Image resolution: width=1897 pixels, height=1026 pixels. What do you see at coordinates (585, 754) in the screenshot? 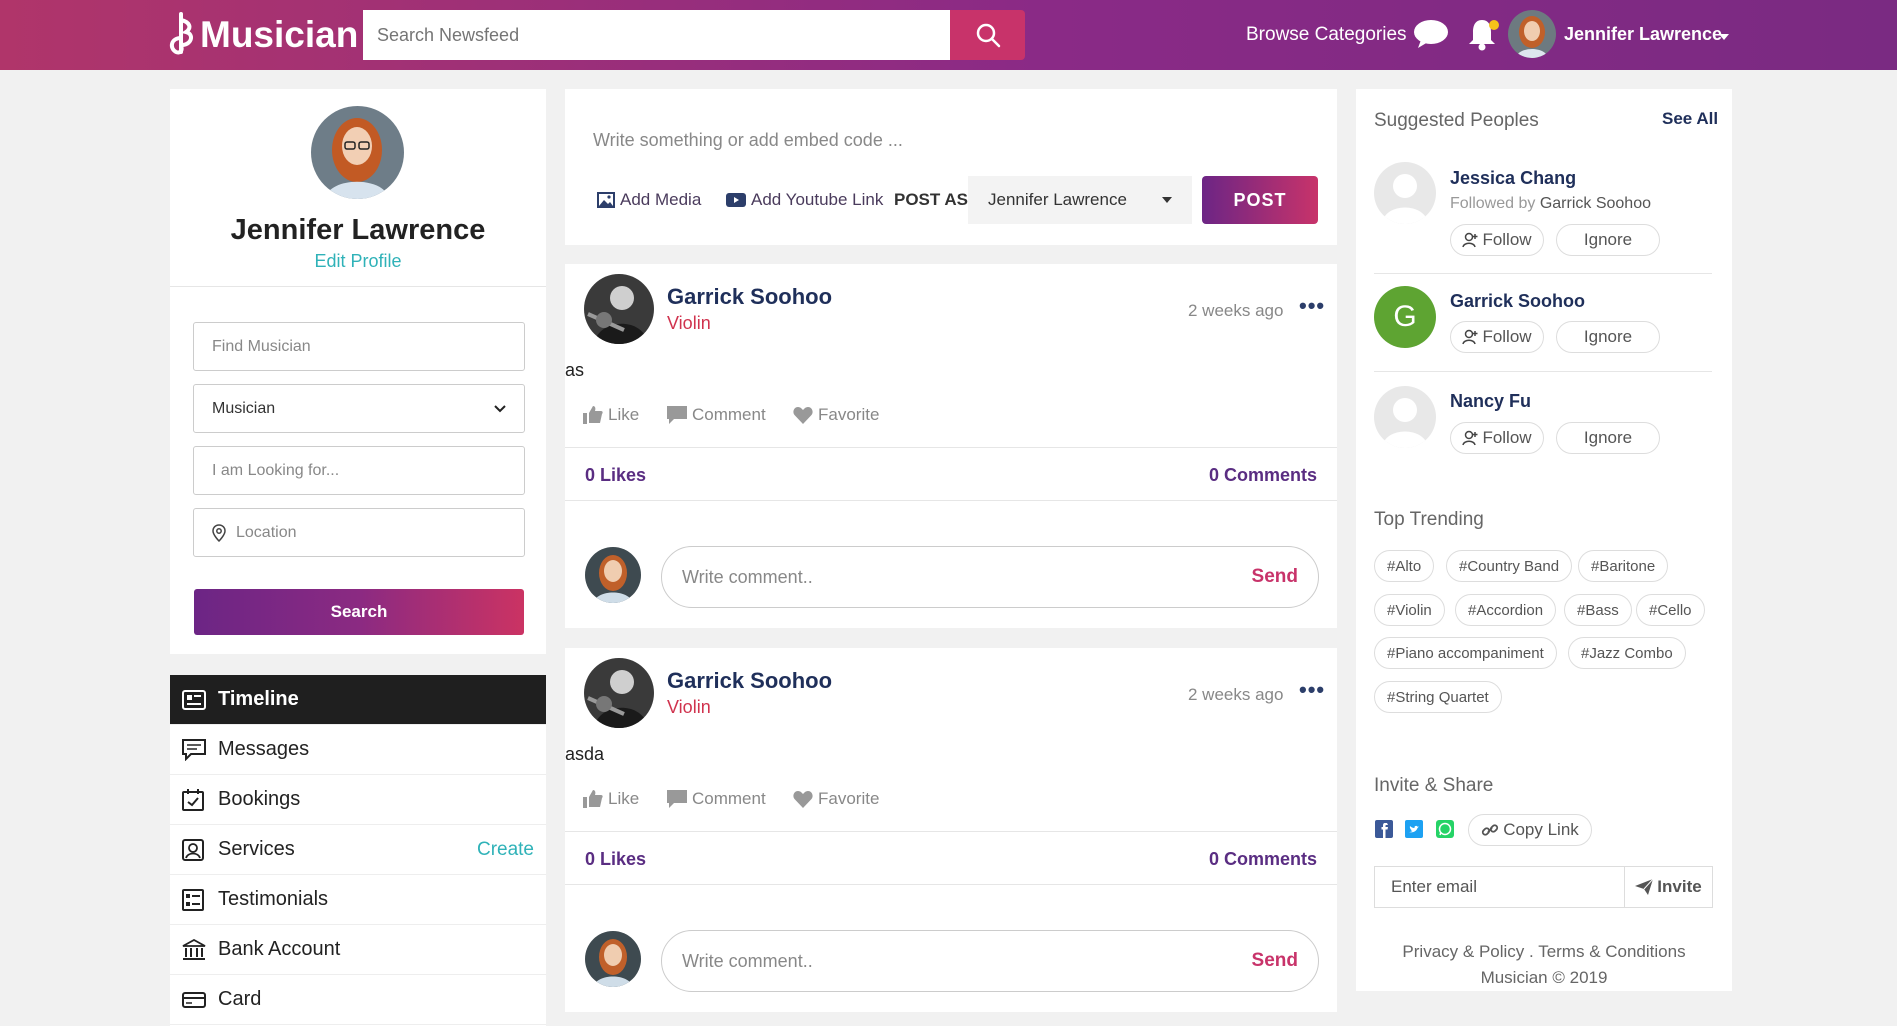
I see `post-text: asda` at bounding box center [585, 754].